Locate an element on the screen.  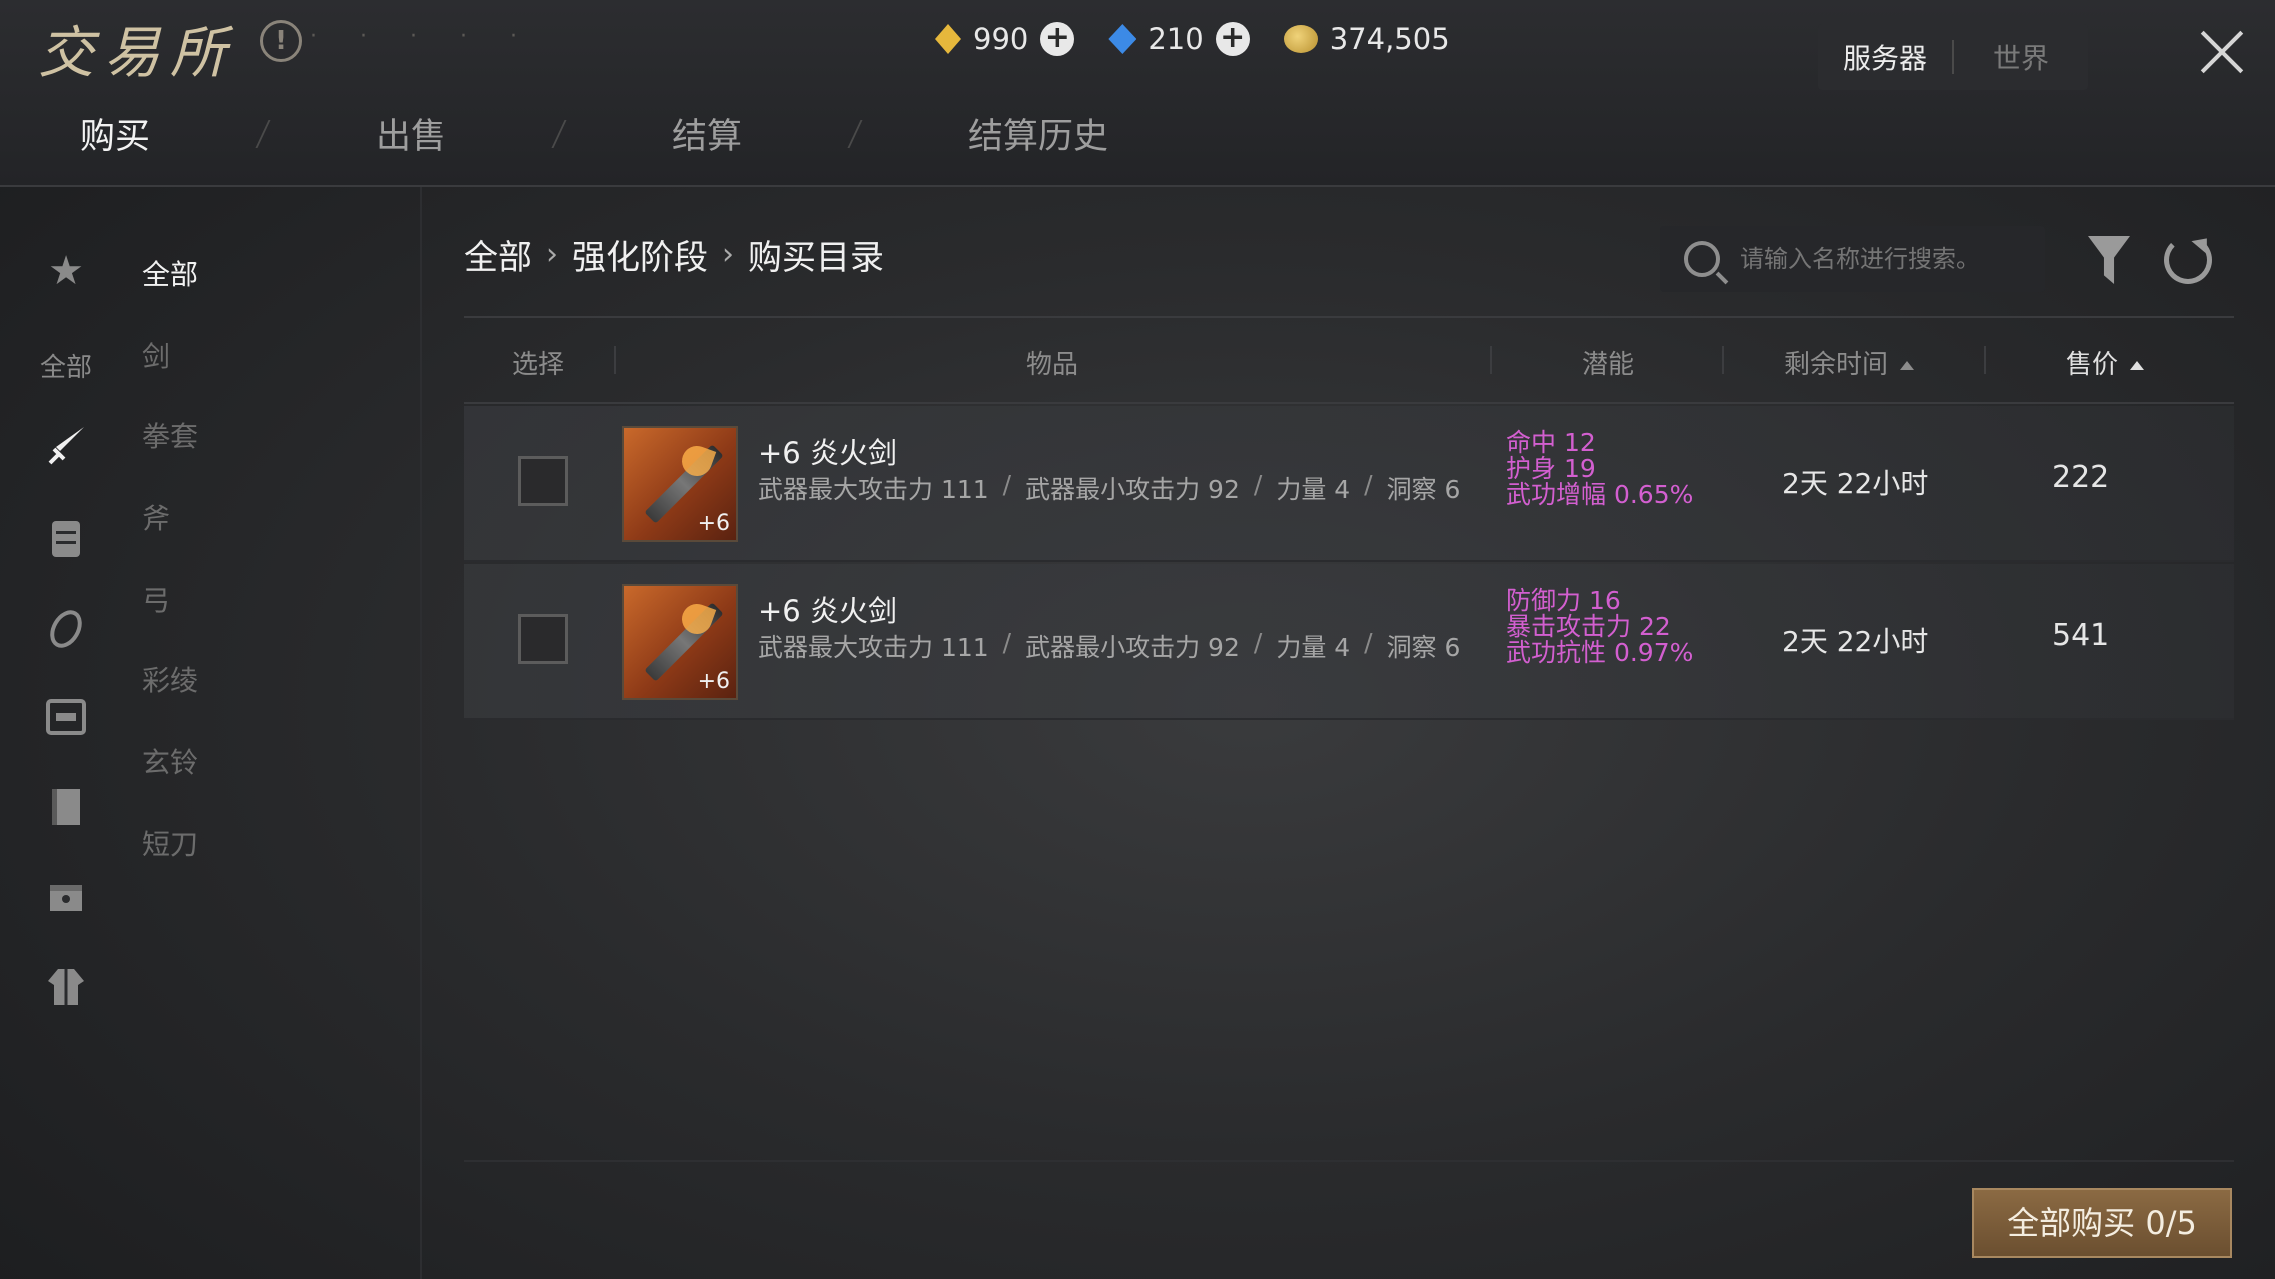
breadcrumb-item: 购买目录 is located at coordinates (816, 258).